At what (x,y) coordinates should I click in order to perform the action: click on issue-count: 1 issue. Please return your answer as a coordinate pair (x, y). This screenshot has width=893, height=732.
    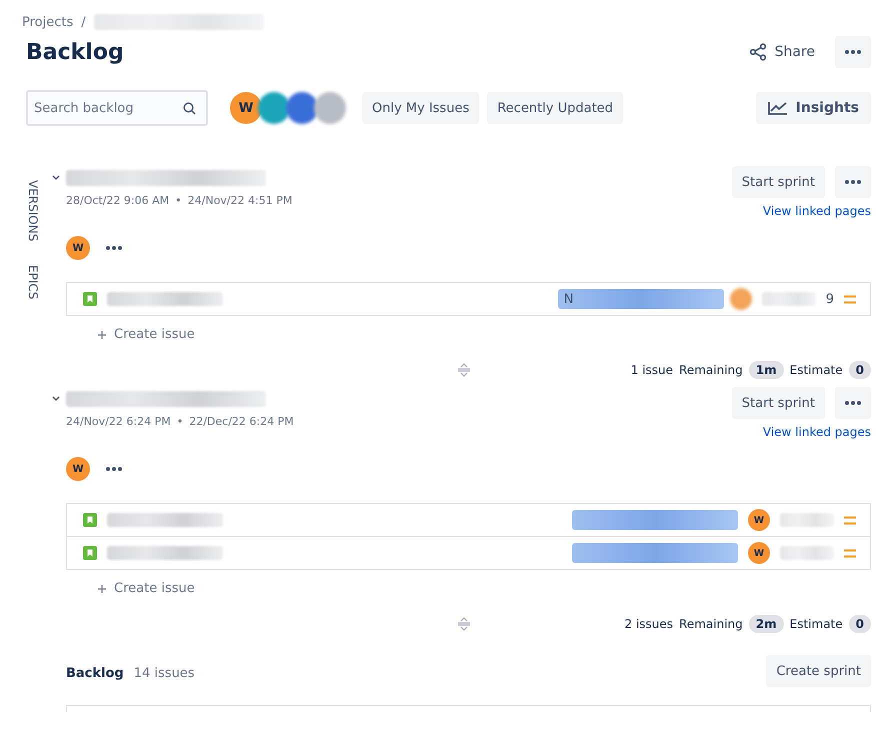
    Looking at the image, I should click on (652, 370).